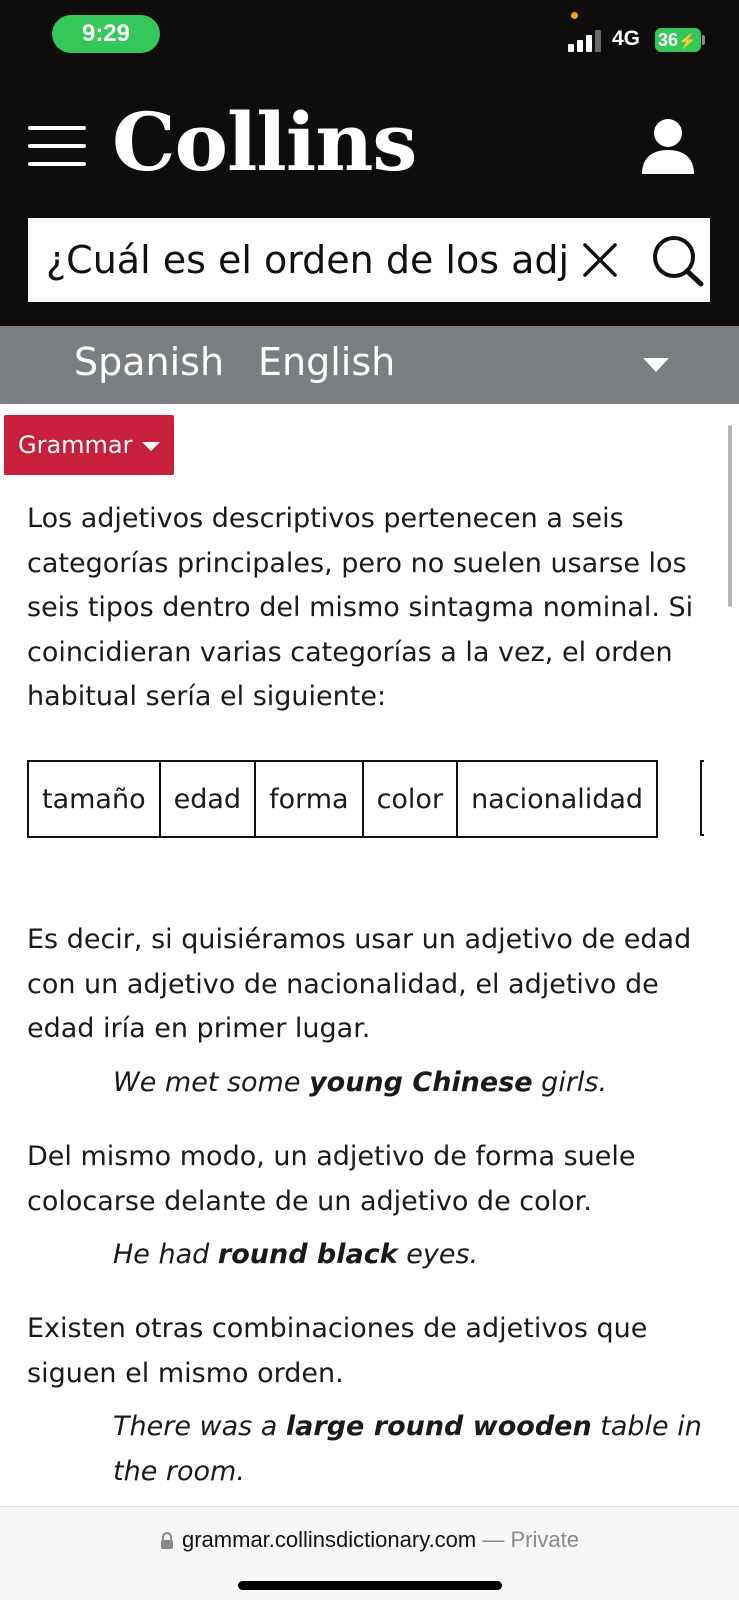 Image resolution: width=739 pixels, height=1600 pixels. Describe the element at coordinates (600, 260) in the screenshot. I see `clear-search-icon` at that location.